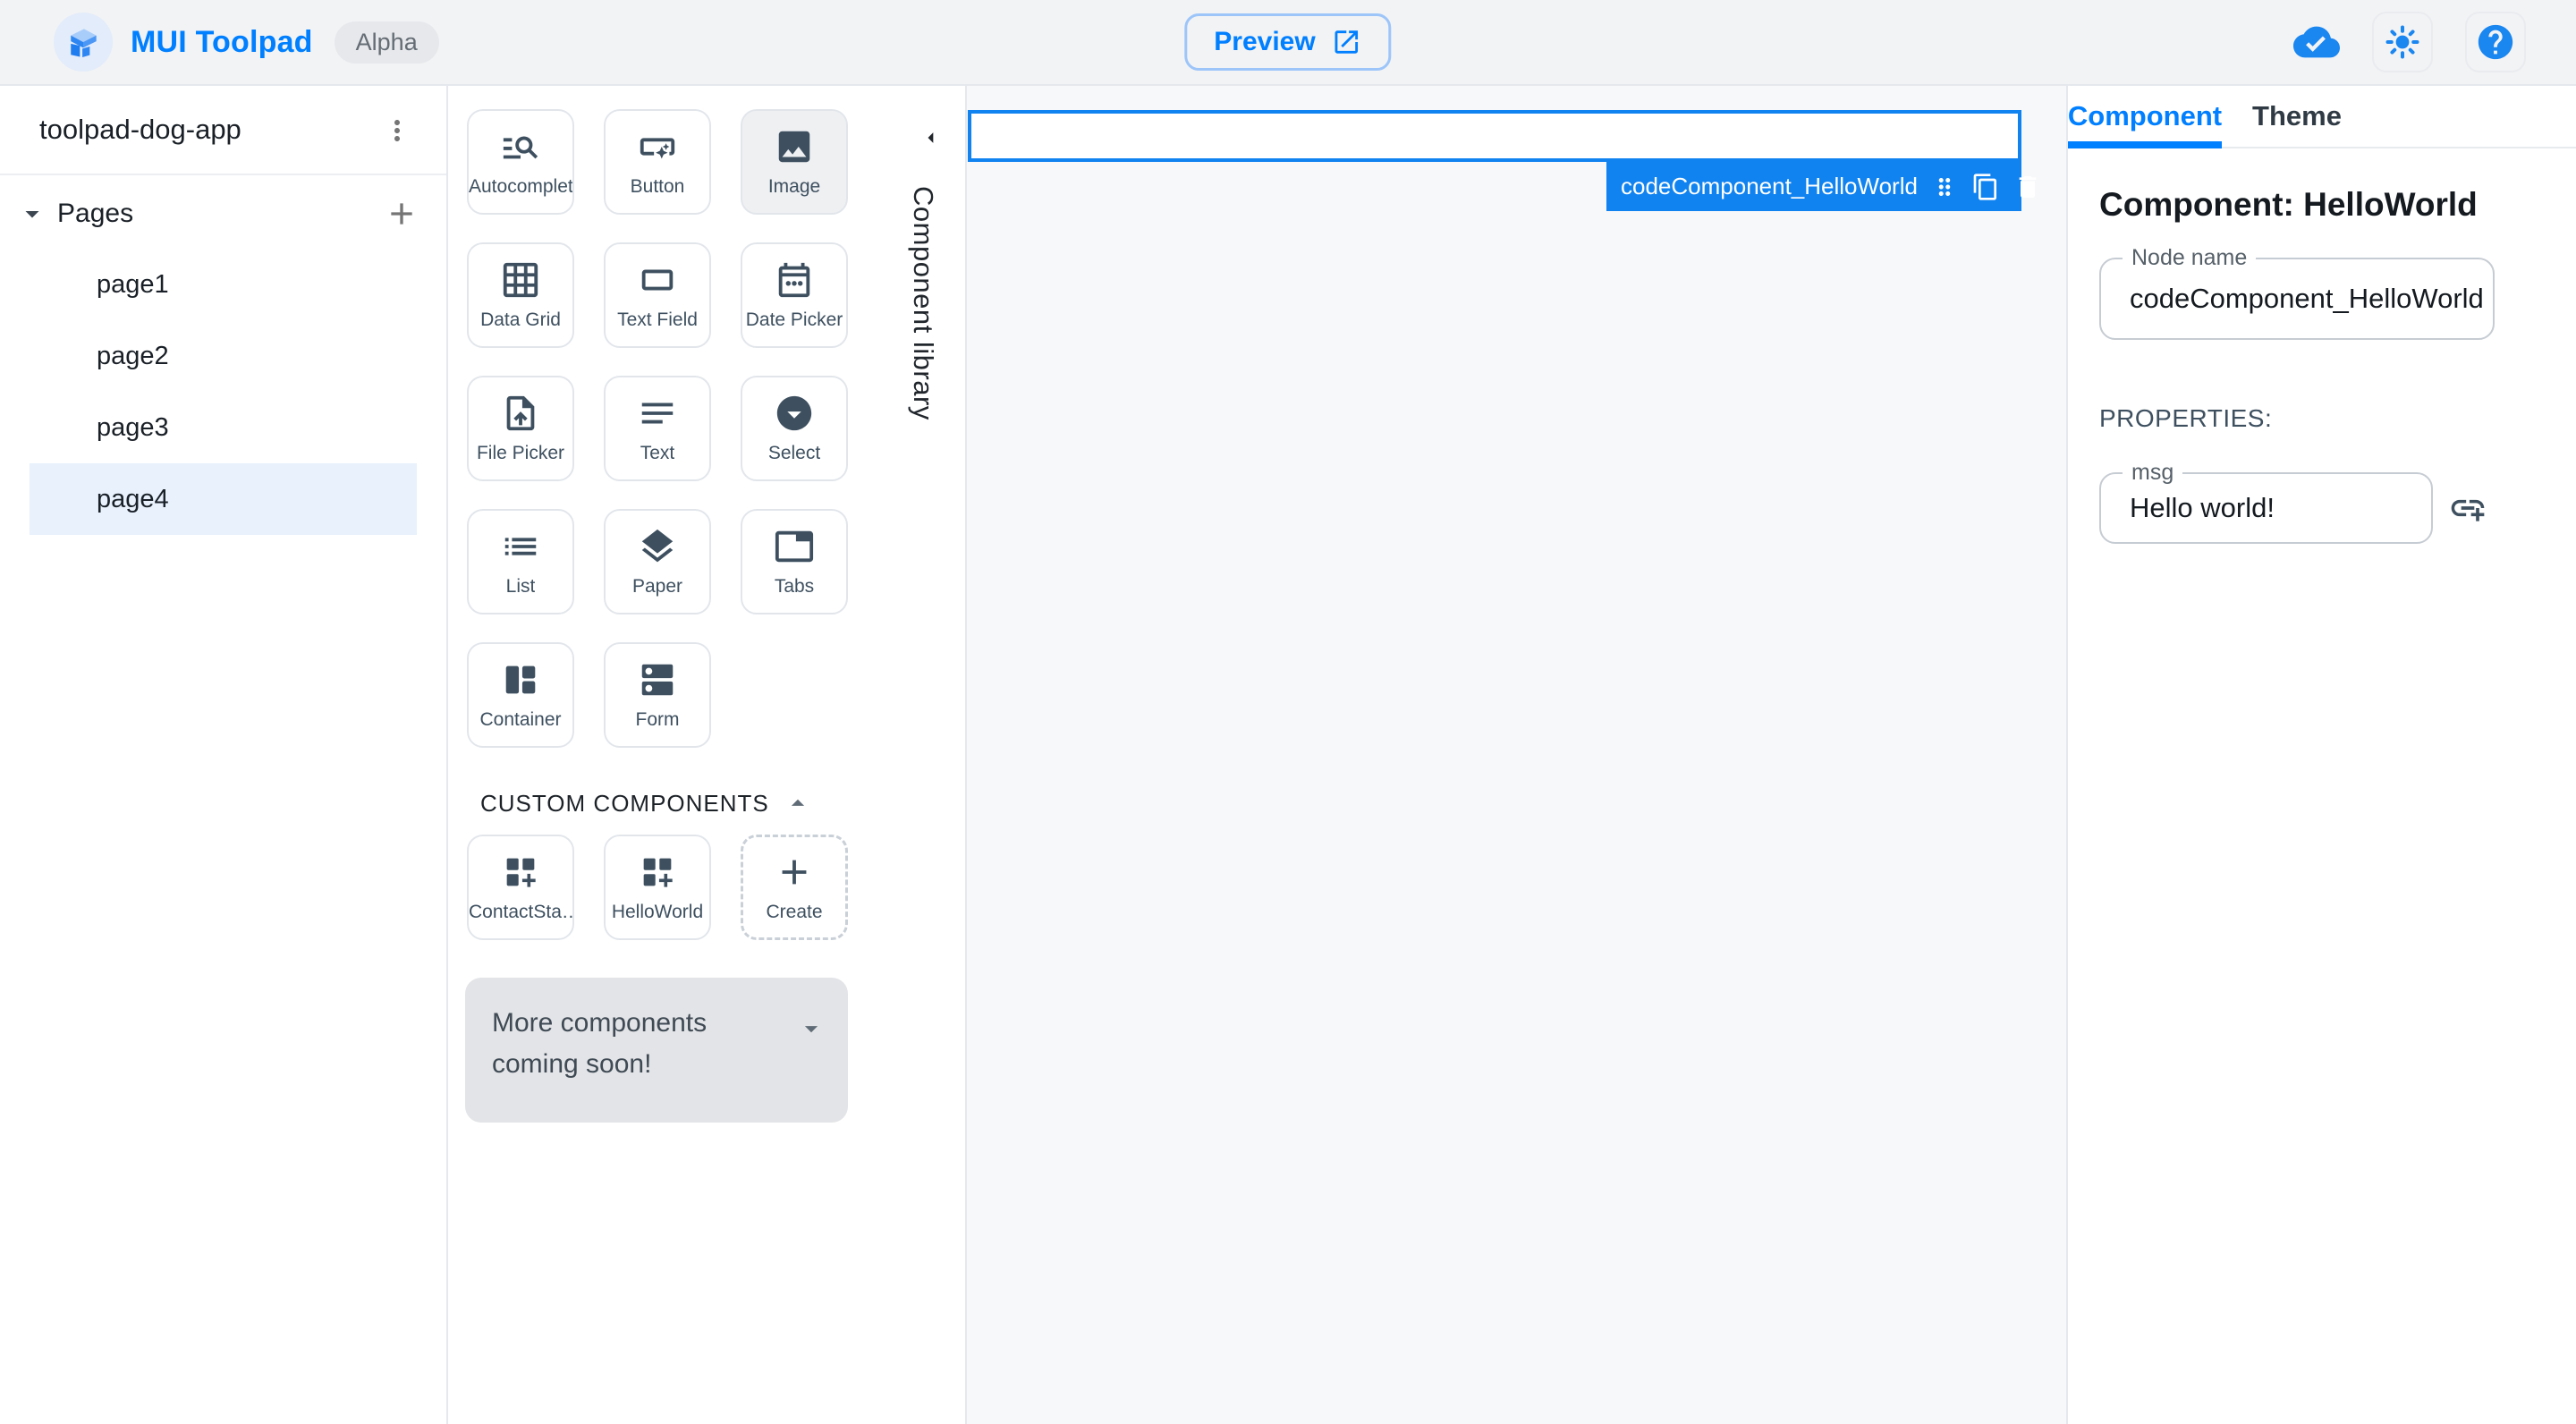 The width and height of the screenshot is (2576, 1424). Describe the element at coordinates (32, 214) in the screenshot. I see `pages-collapse-caret-icon` at that location.